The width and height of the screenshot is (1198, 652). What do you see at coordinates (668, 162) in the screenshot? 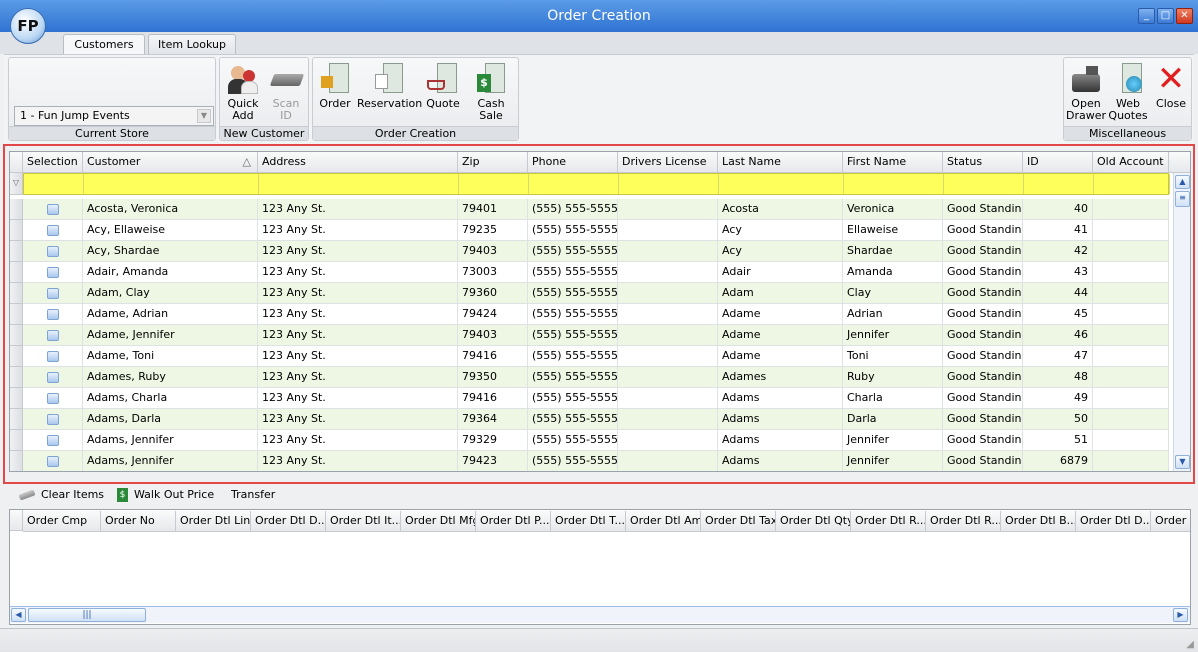
I see `column-header-drivers-license: Drivers License` at bounding box center [668, 162].